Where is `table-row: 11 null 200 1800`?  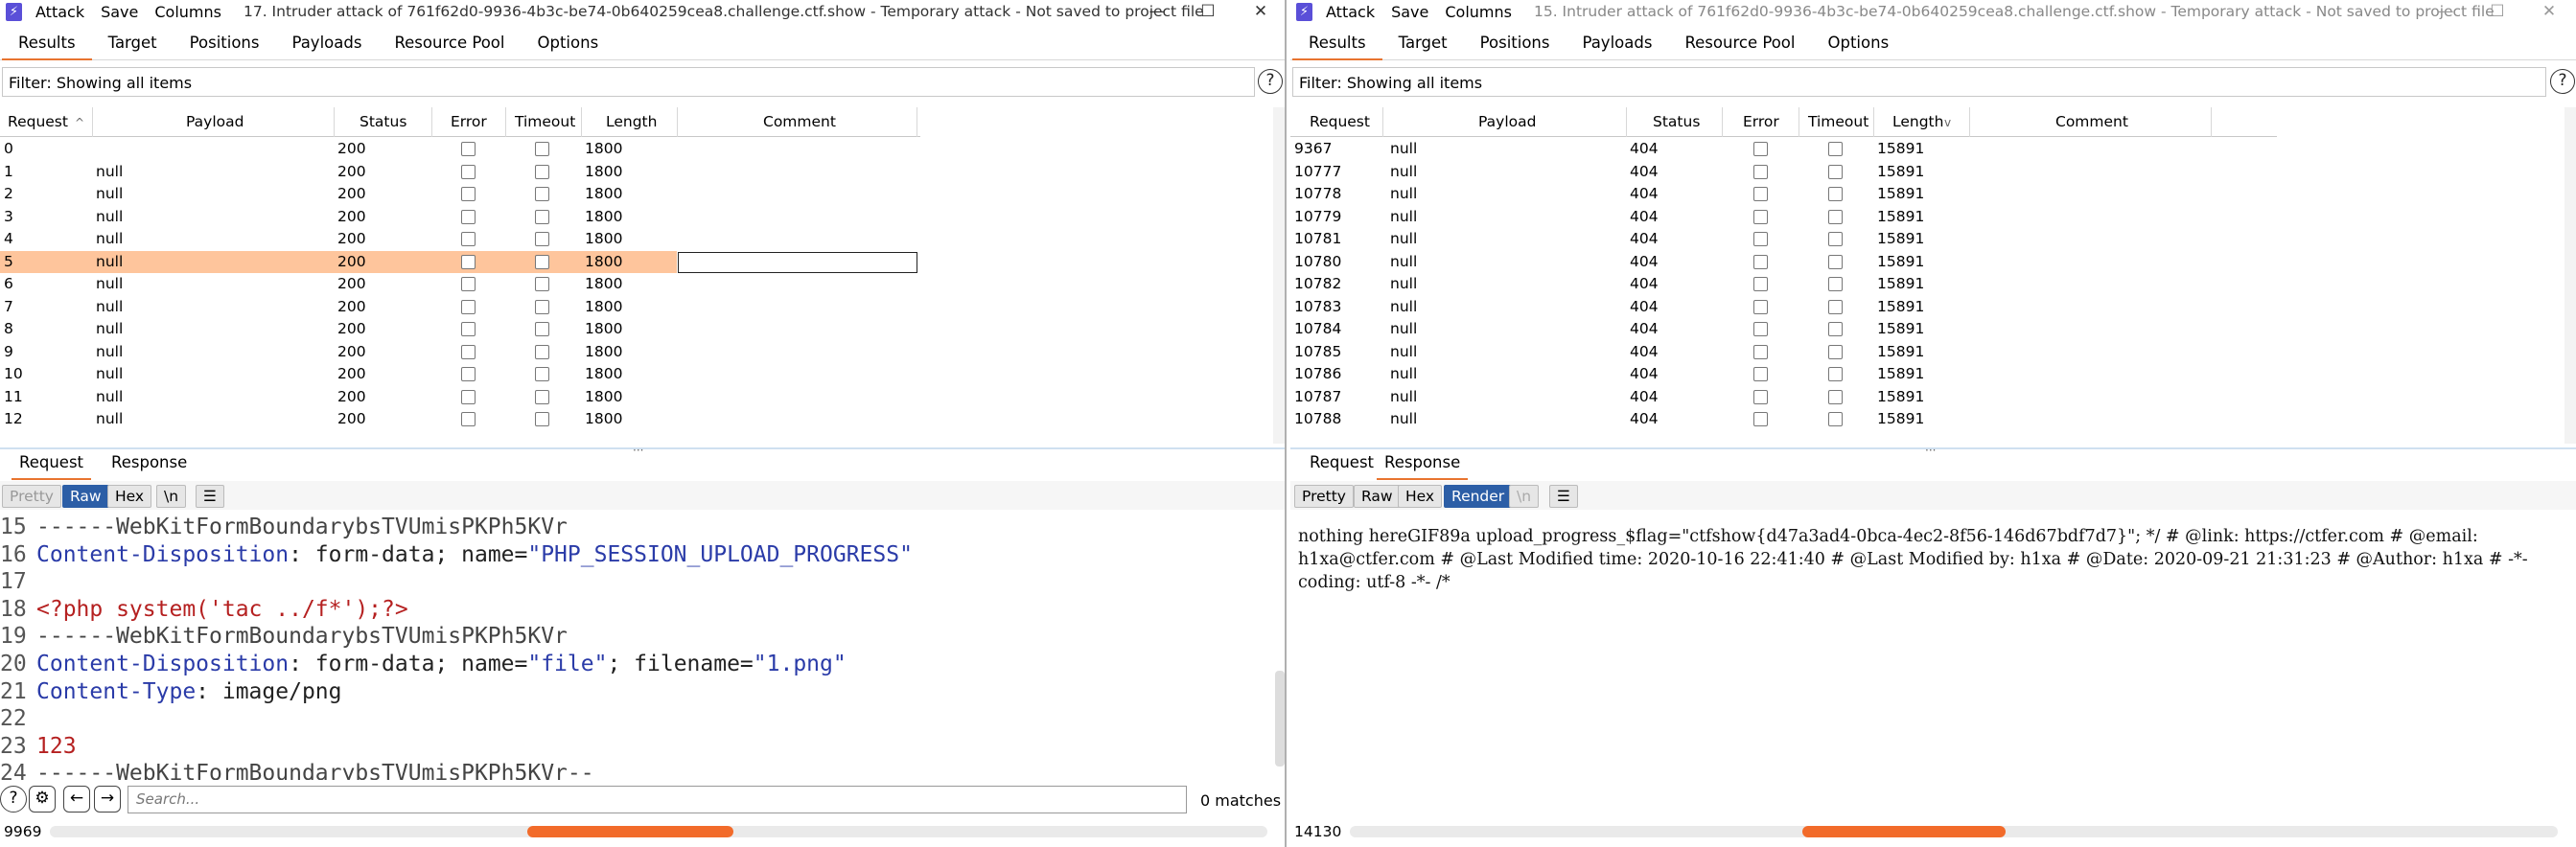 table-row: 11 null 200 1800 is located at coordinates (339, 398).